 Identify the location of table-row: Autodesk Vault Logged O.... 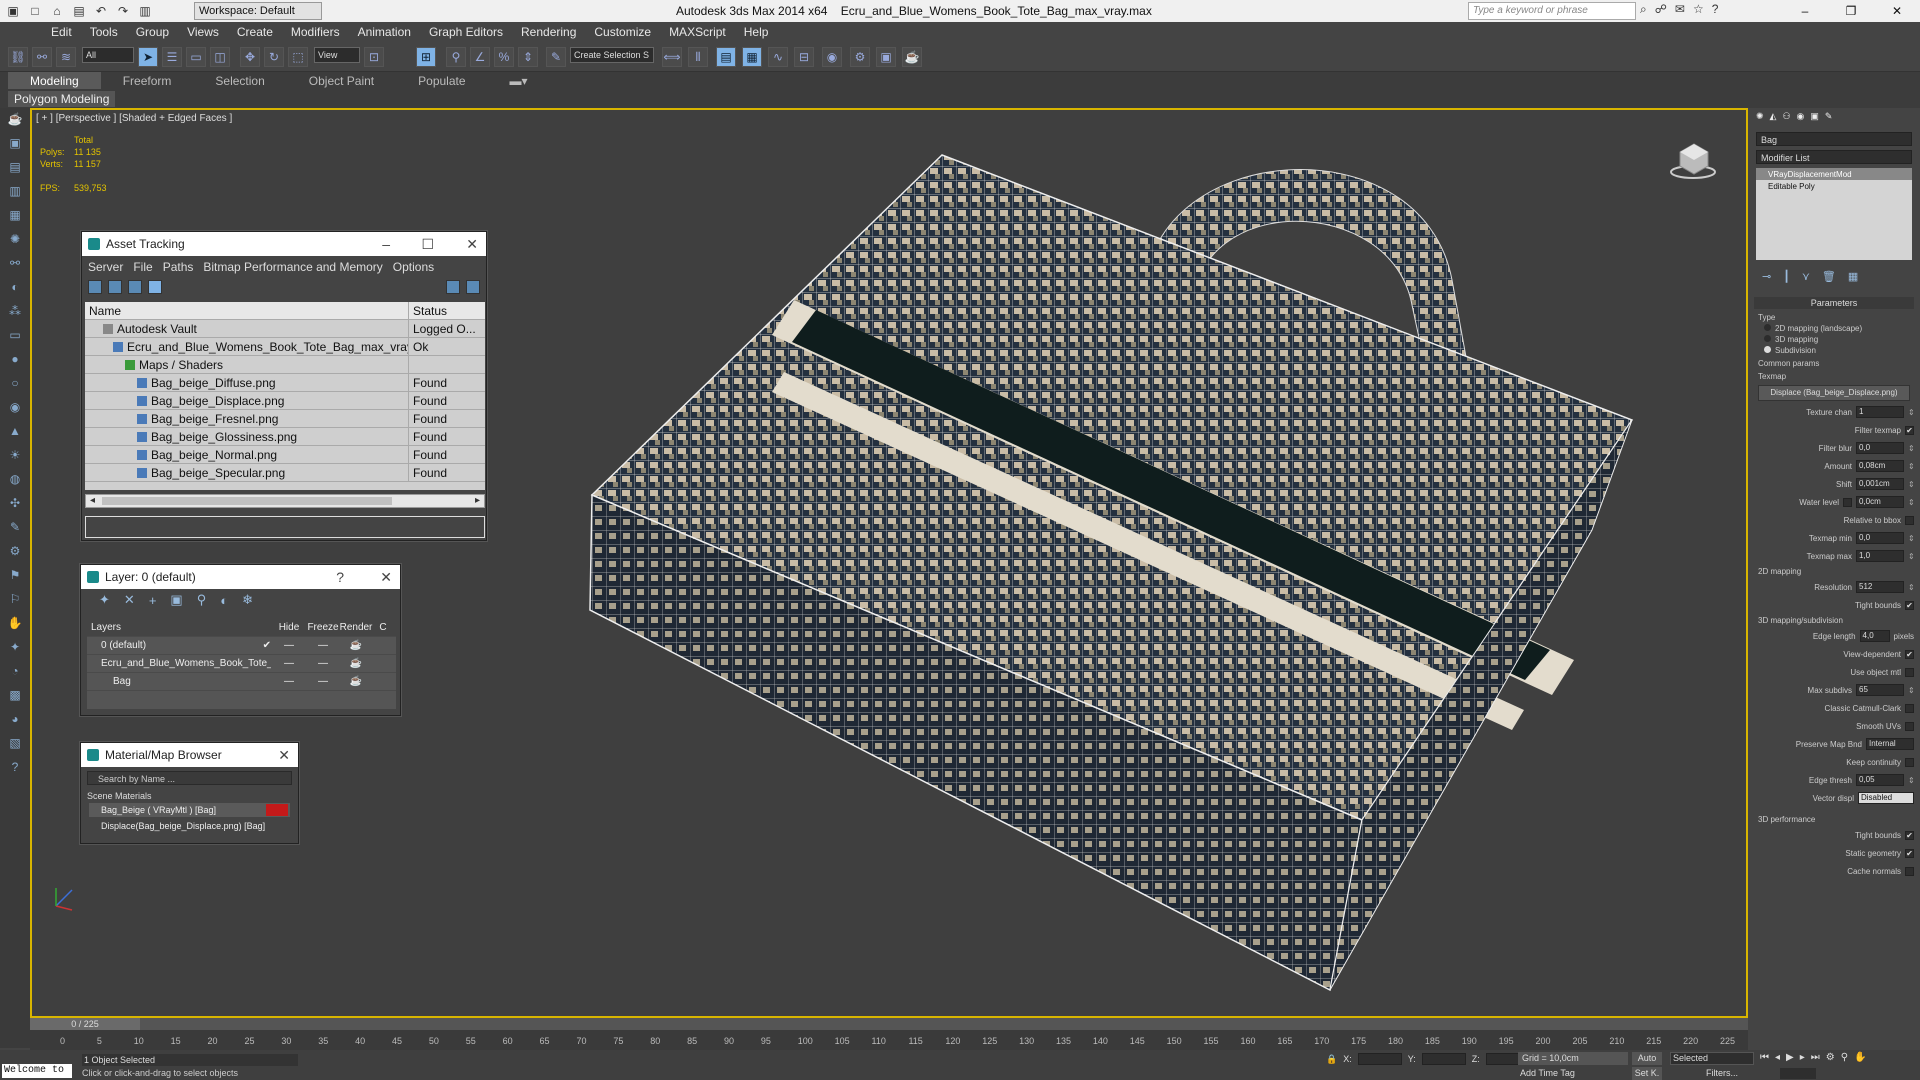
(285, 329).